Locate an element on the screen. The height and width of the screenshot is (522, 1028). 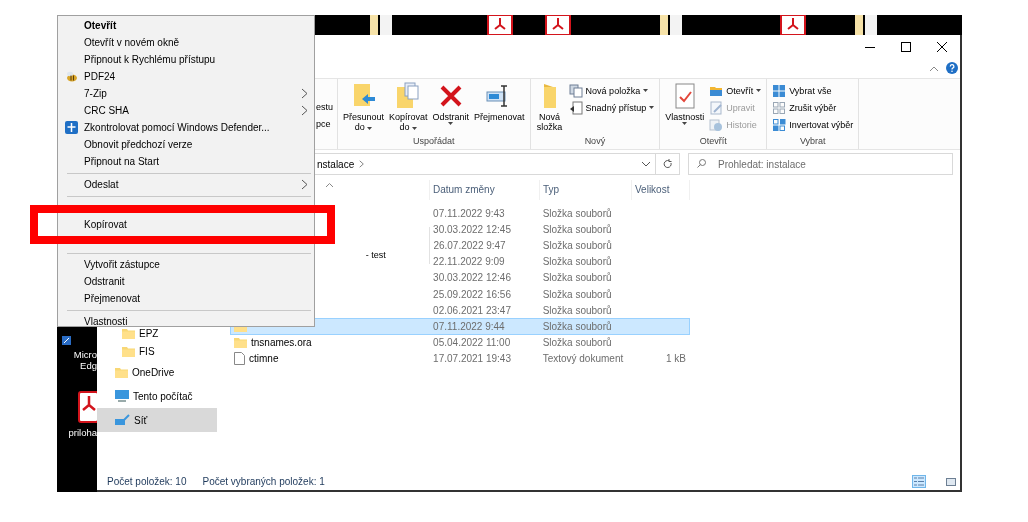
invert-grid-icon is located at coordinates (779, 124).